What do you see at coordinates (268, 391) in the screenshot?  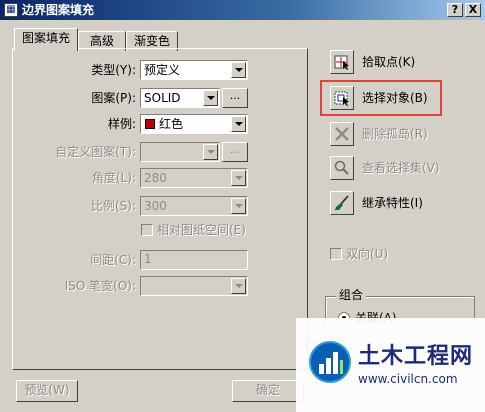 I see `ok-button: 确定` at bounding box center [268, 391].